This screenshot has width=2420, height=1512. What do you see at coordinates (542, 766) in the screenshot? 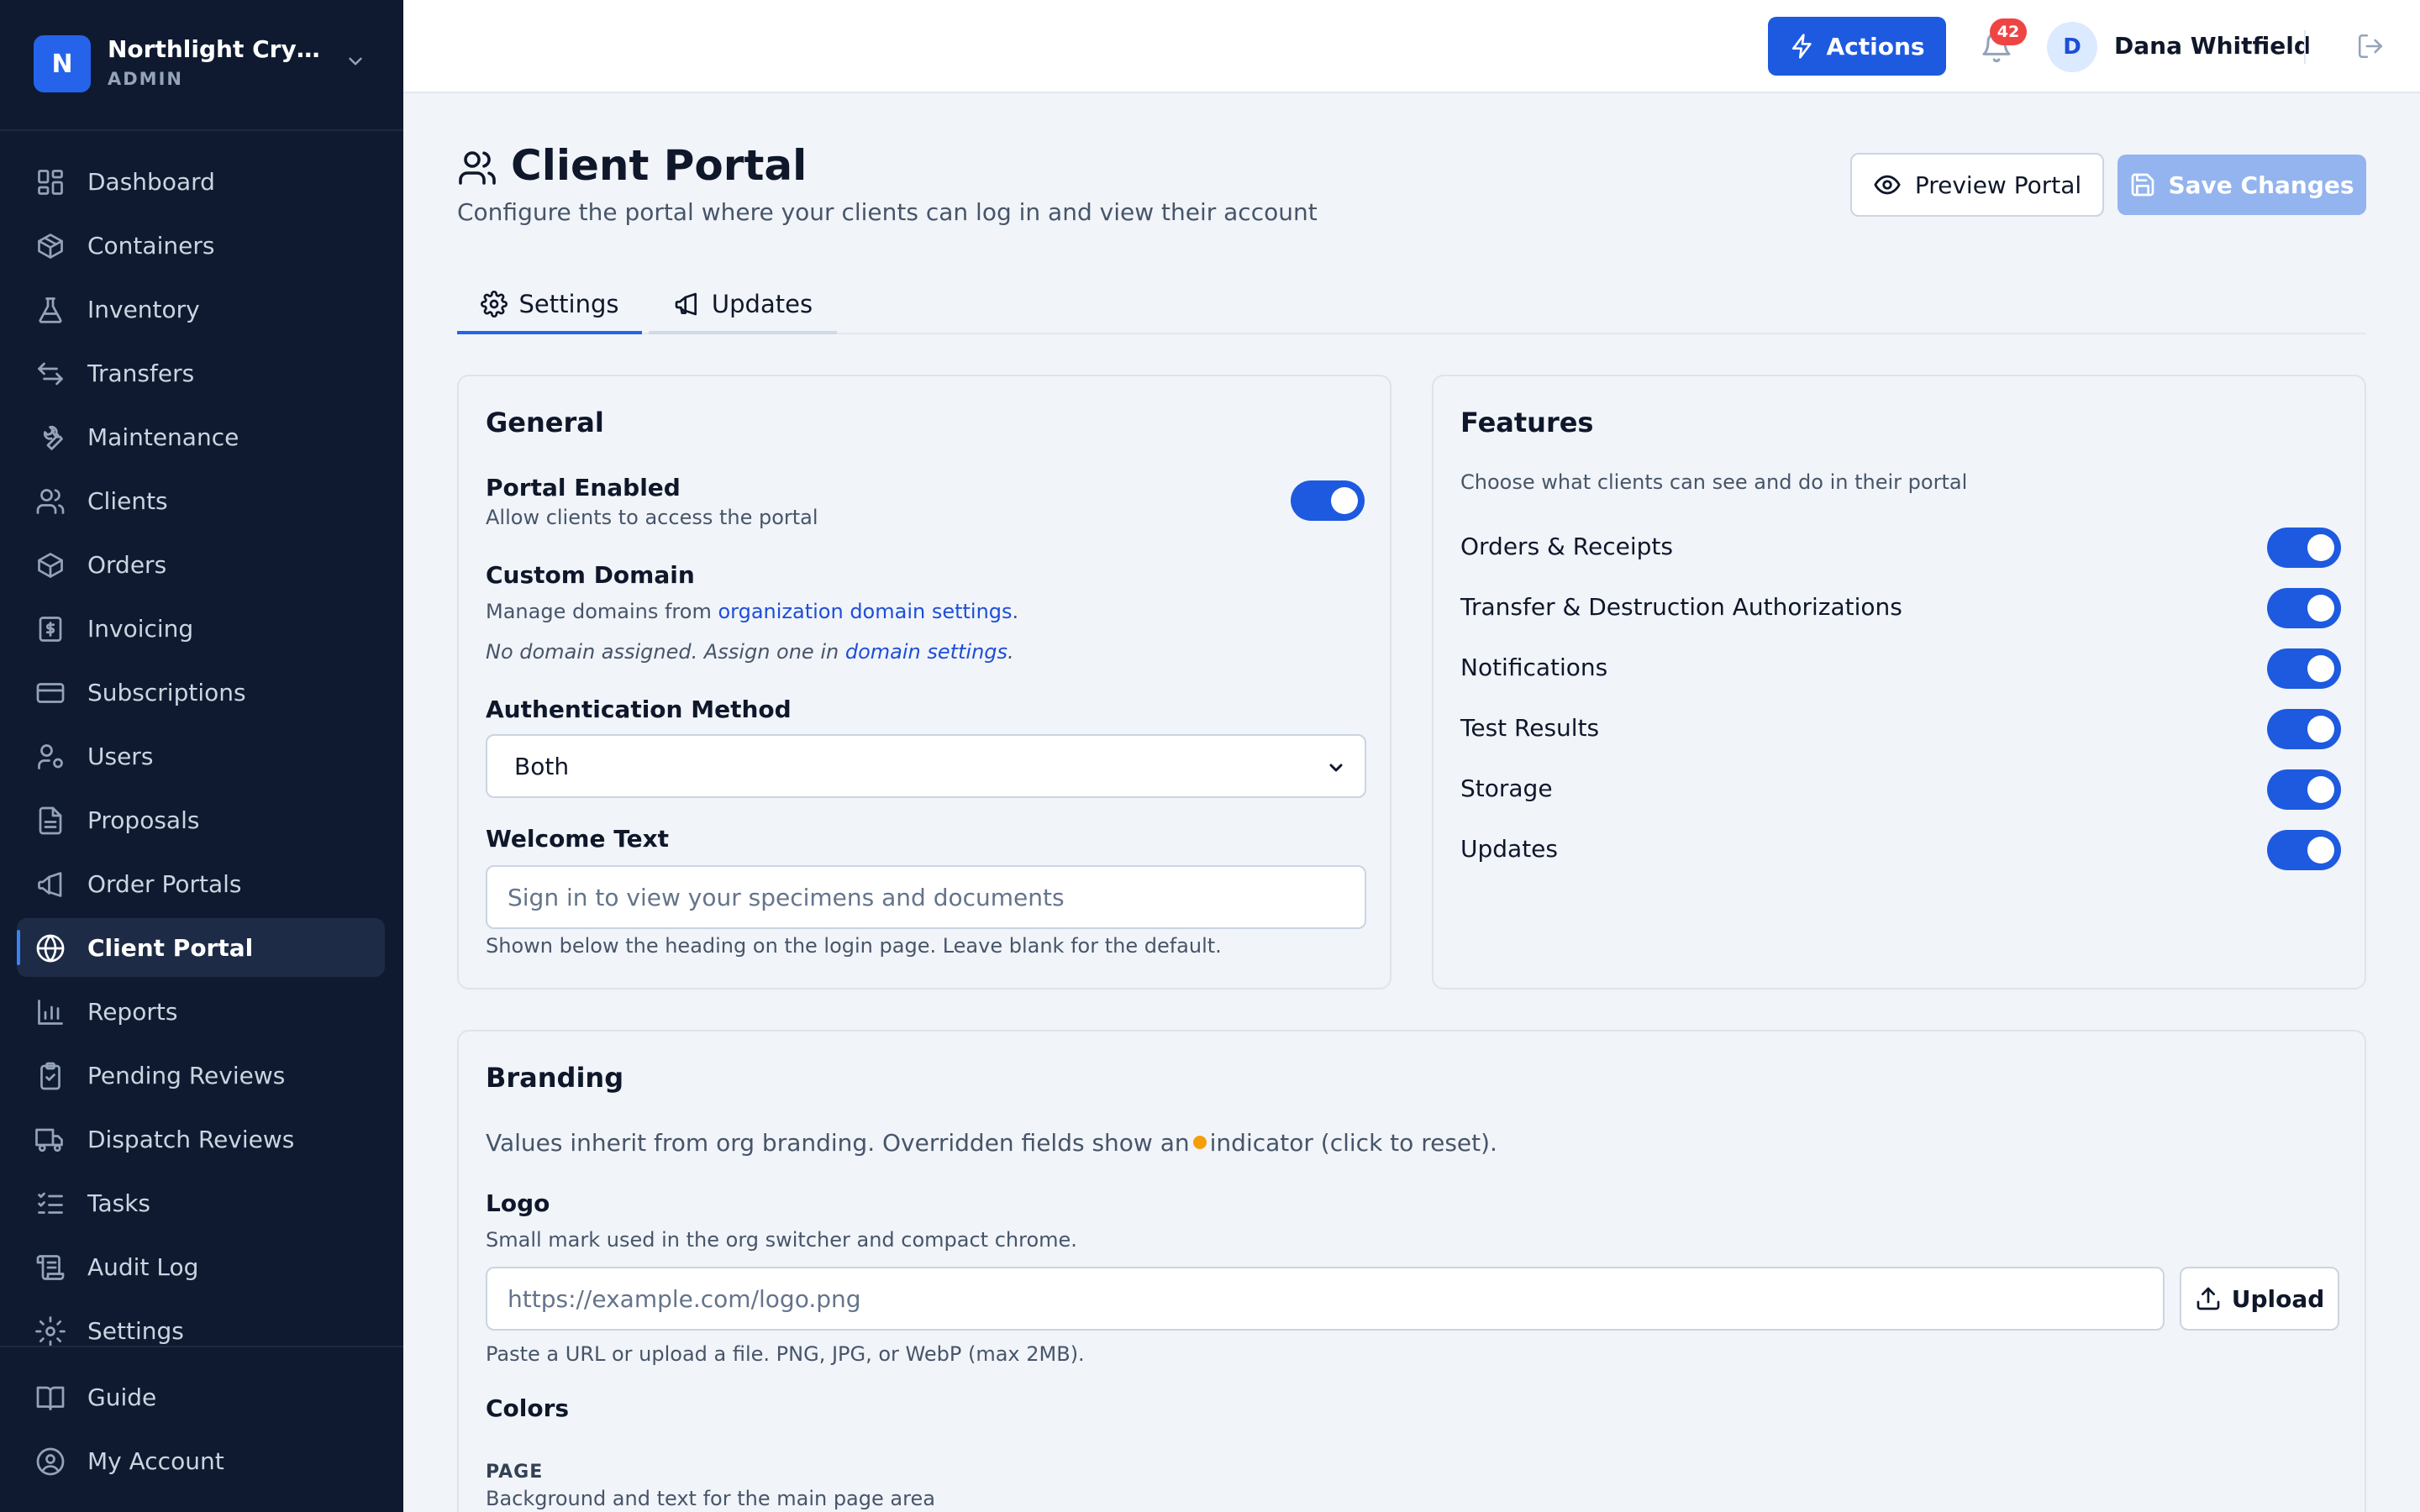
I see `auth-method-value: Both` at bounding box center [542, 766].